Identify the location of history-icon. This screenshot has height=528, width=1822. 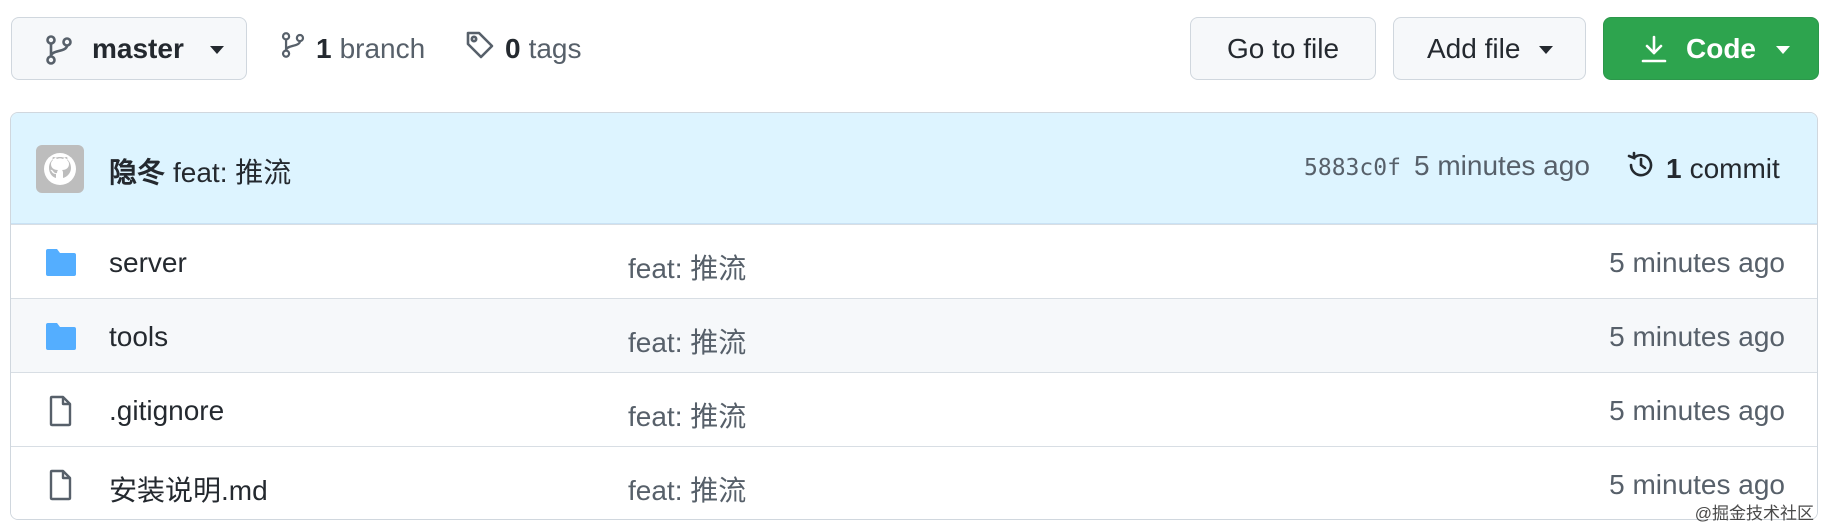
(1641, 168).